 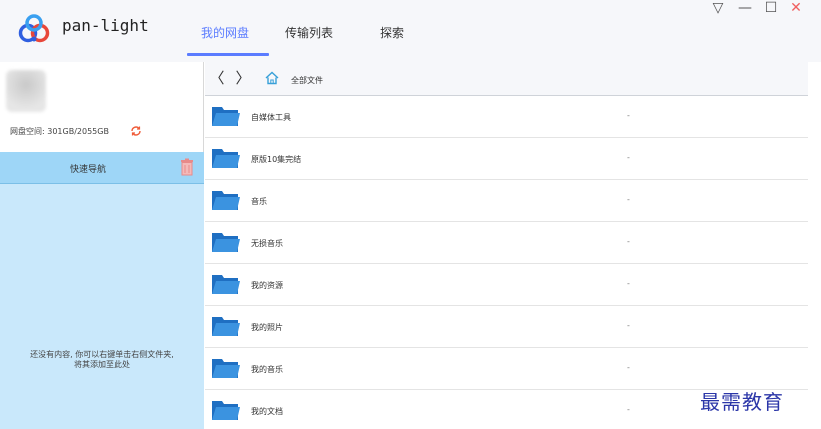 What do you see at coordinates (392, 32) in the screenshot?
I see `tab-explore: 探索` at bounding box center [392, 32].